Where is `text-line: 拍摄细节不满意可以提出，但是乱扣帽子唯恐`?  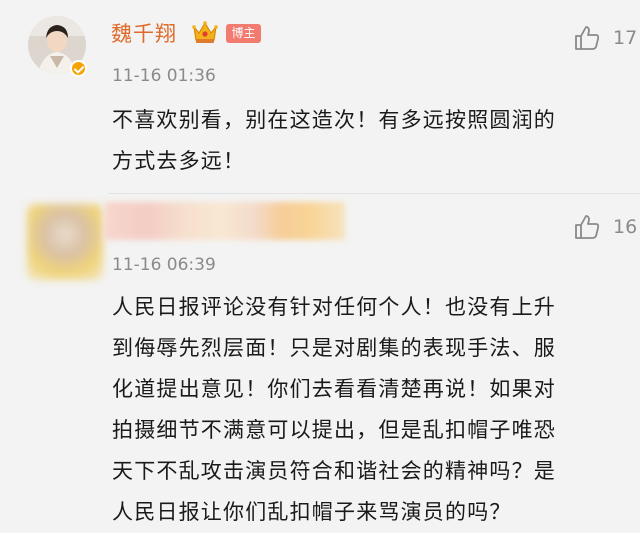 text-line: 拍摄细节不满意可以提出，但是乱扣帽子唯恐 is located at coordinates (334, 430).